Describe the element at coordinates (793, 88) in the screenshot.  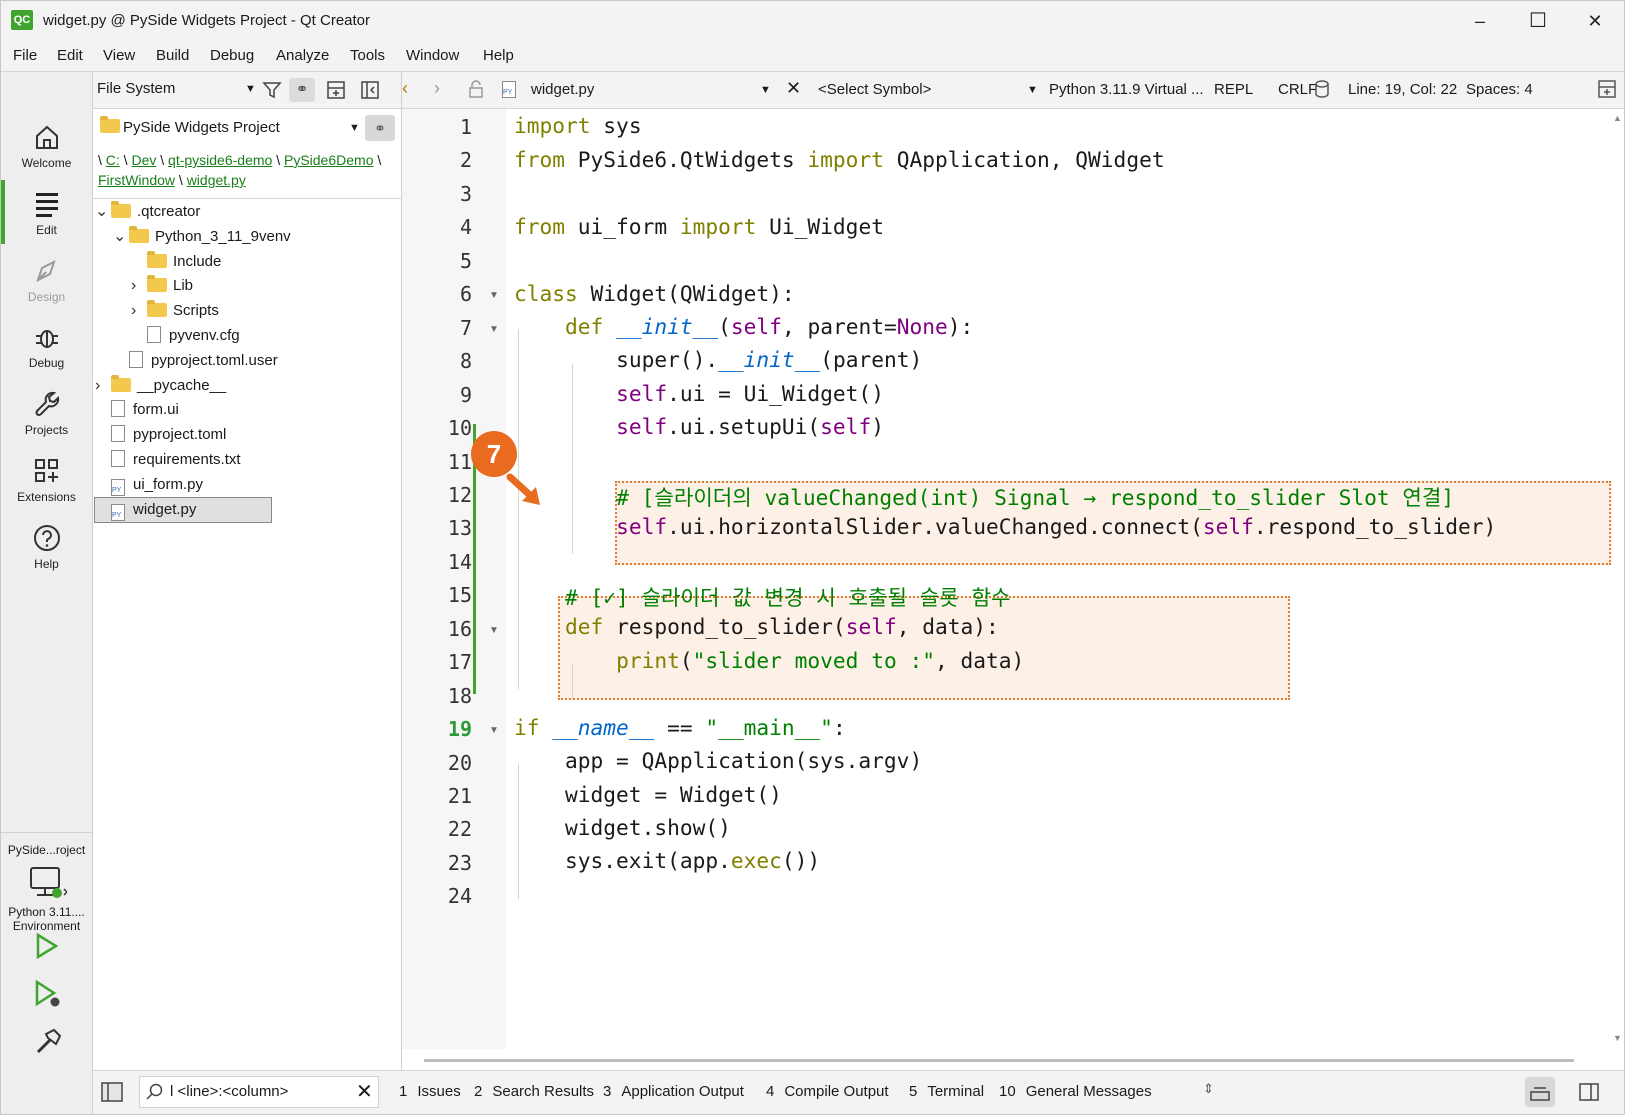
I see `close-document-icon: ✕` at that location.